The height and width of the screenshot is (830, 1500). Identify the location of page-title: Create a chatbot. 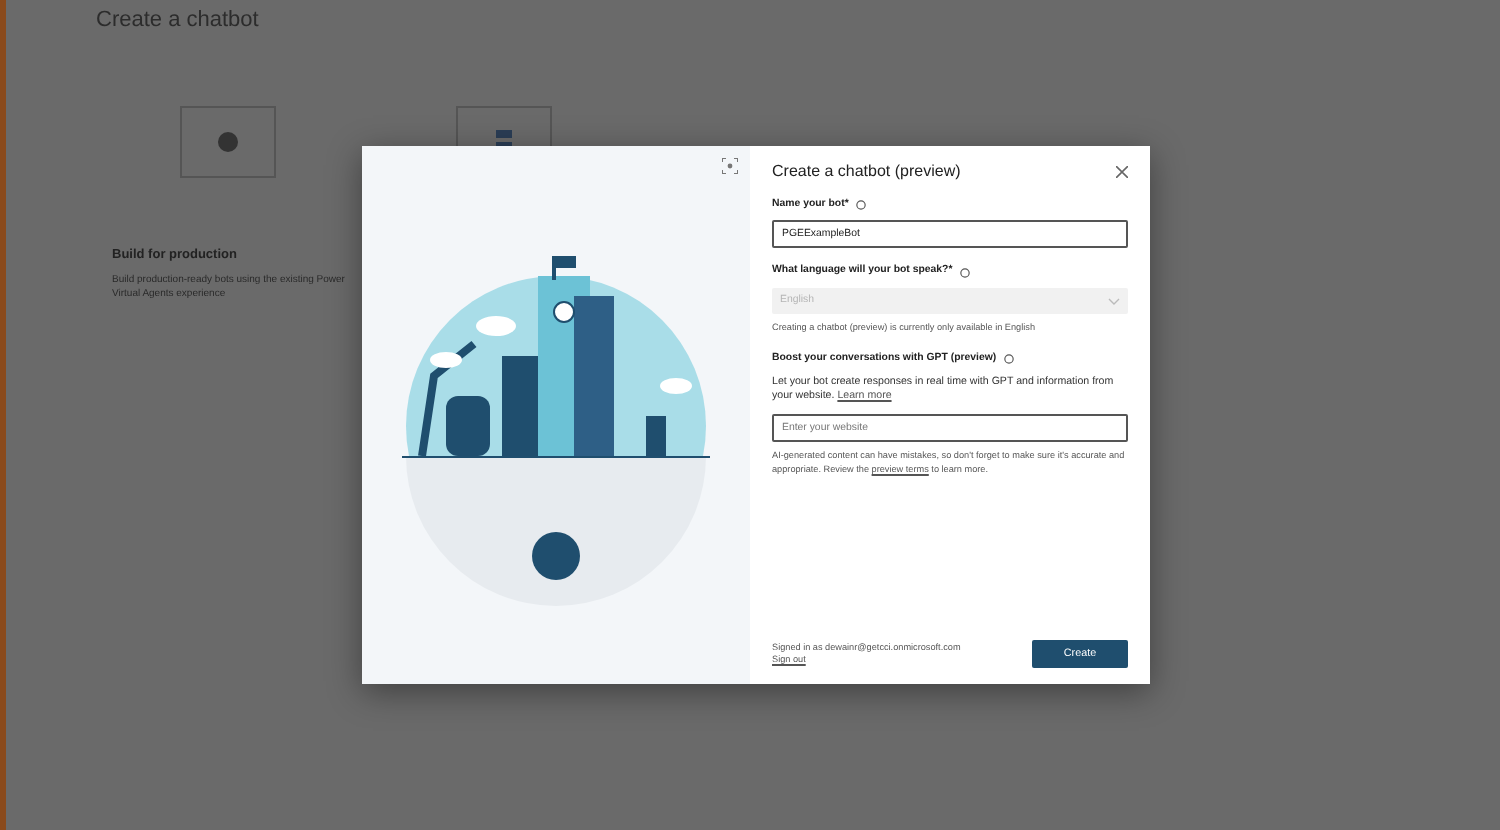
(178, 21).